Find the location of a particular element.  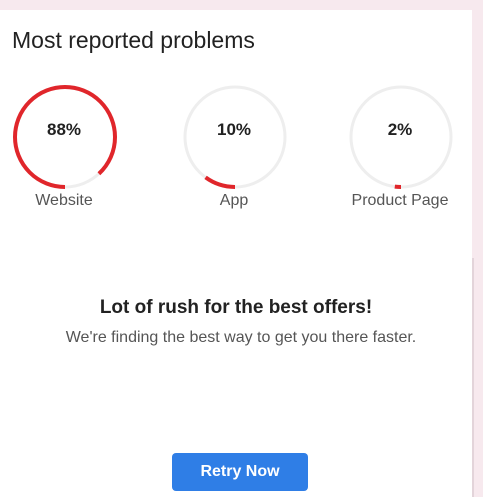

gauge-percent: 88% is located at coordinates (64, 129).